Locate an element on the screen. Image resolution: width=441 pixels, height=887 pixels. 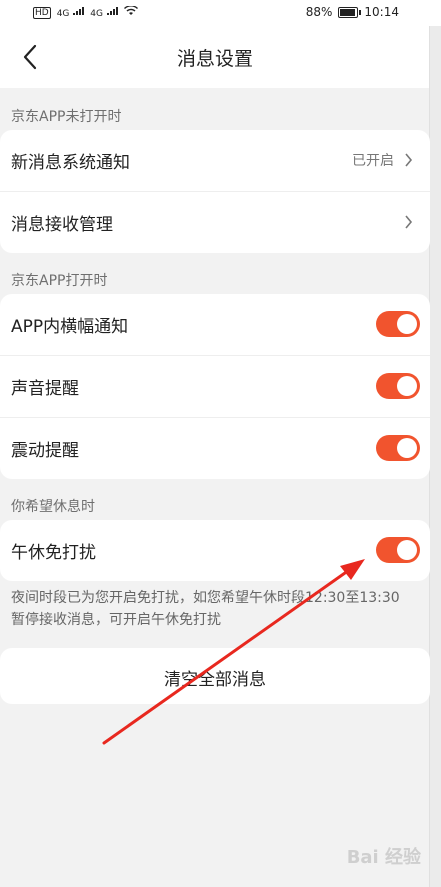
section-label-rest: 你希望休息时 is located at coordinates (53, 507).